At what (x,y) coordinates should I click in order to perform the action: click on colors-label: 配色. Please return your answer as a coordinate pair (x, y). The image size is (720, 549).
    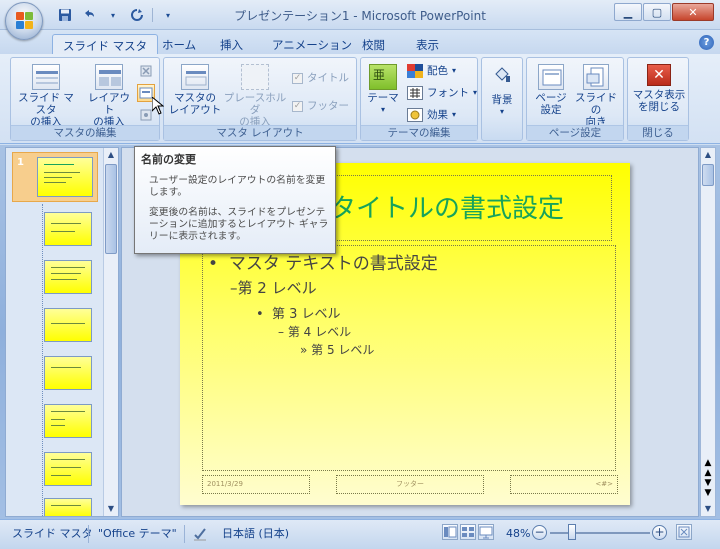
    Looking at the image, I should click on (437, 71).